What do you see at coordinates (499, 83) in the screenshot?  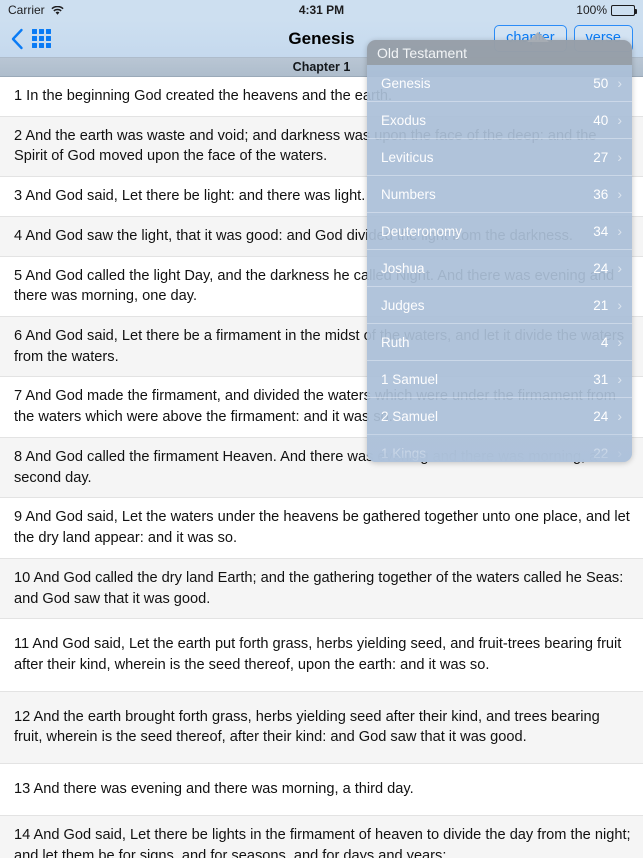 I see `book-list-item: Genesis 50 ›` at bounding box center [499, 83].